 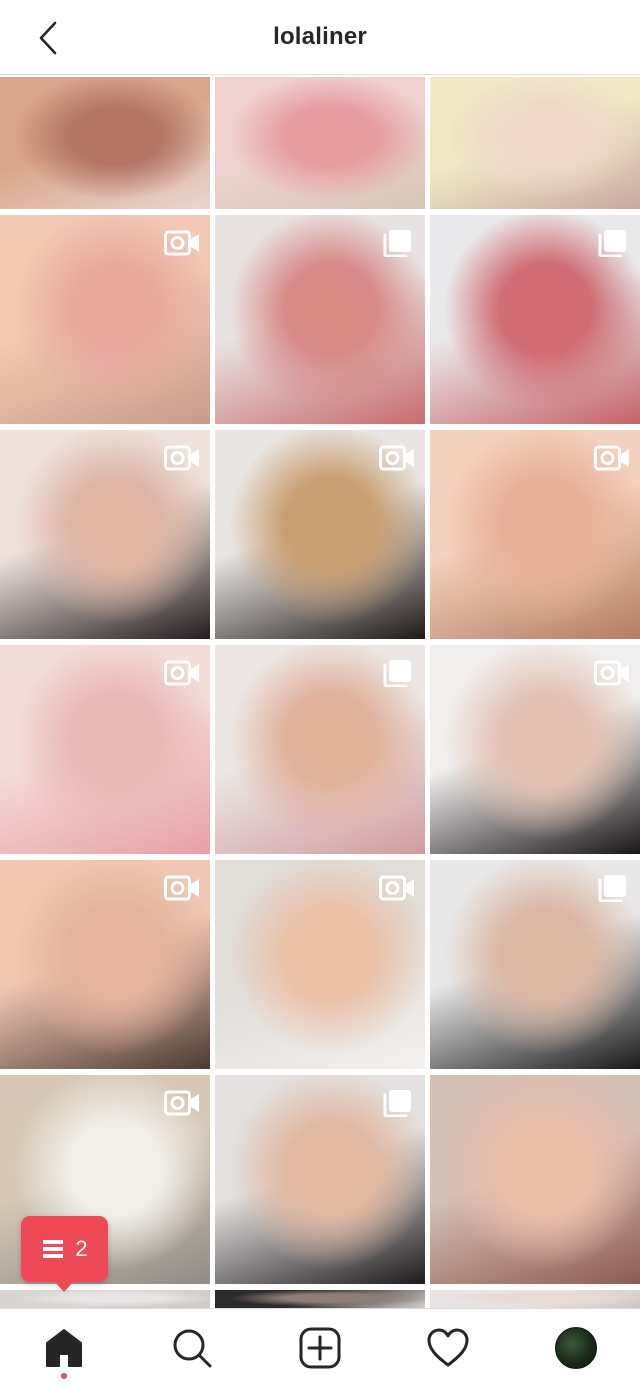 I want to click on new-post-icon, so click(x=320, y=1347).